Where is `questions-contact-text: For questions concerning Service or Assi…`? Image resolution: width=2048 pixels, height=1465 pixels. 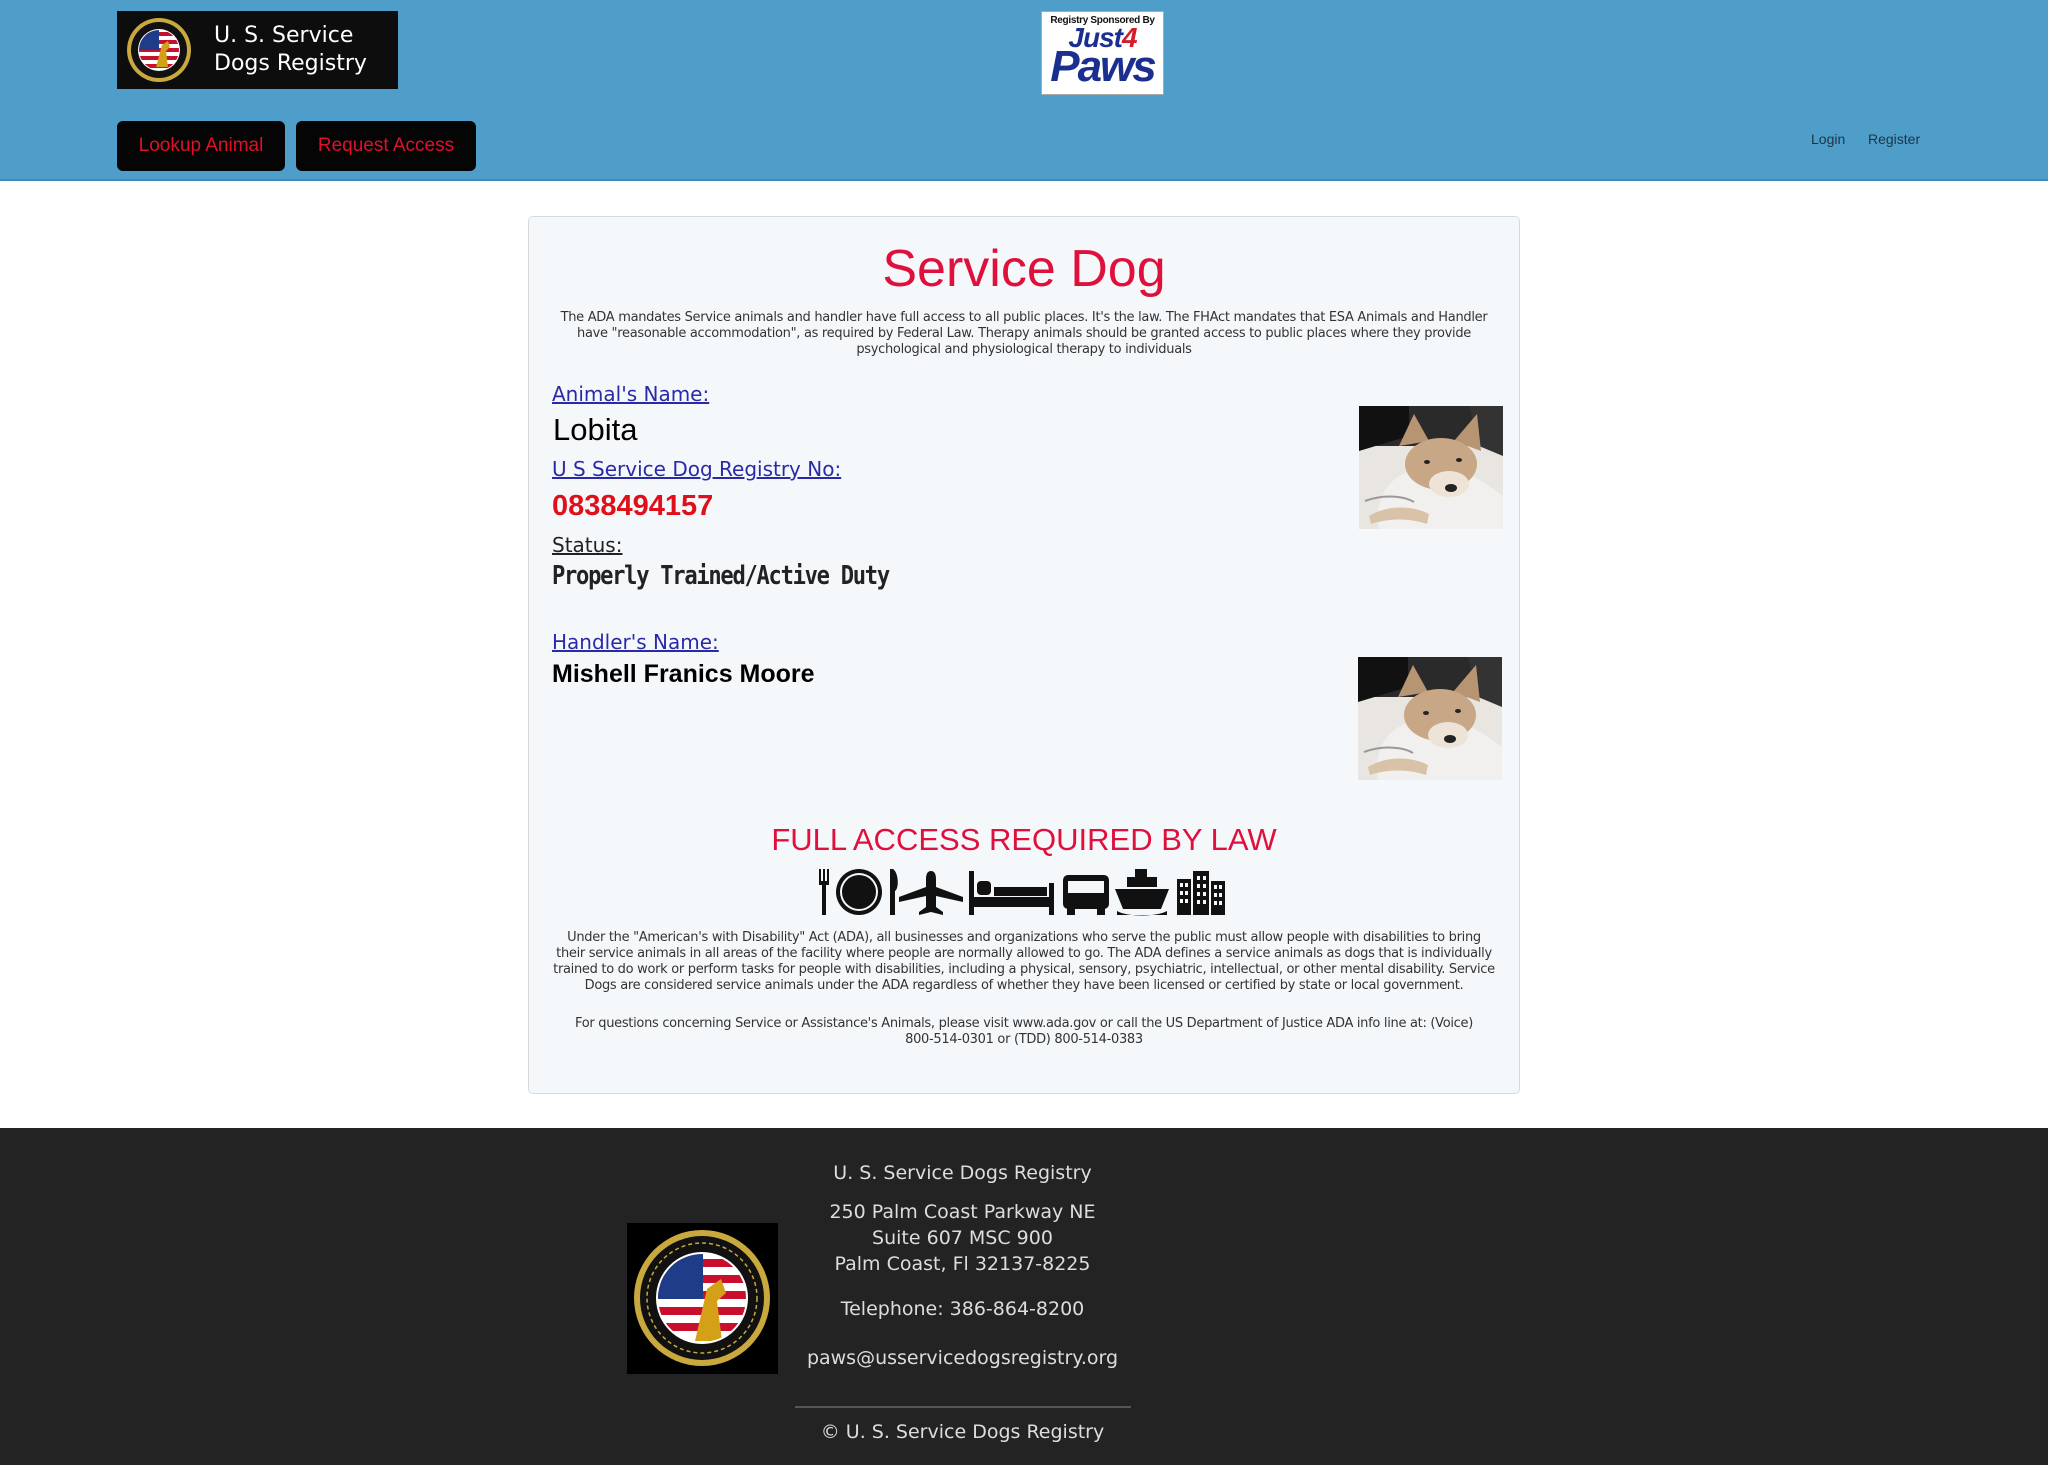 questions-contact-text: For questions concerning Service or Assi… is located at coordinates (1024, 1031).